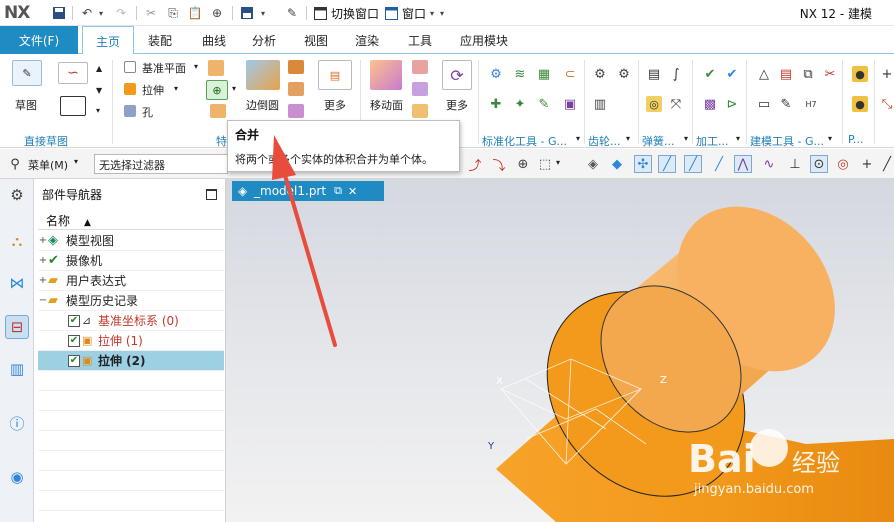 The image size is (894, 522). Describe the element at coordinates (628, 138) in the screenshot. I see `group-gear-dropdown-icon: ▾` at that location.